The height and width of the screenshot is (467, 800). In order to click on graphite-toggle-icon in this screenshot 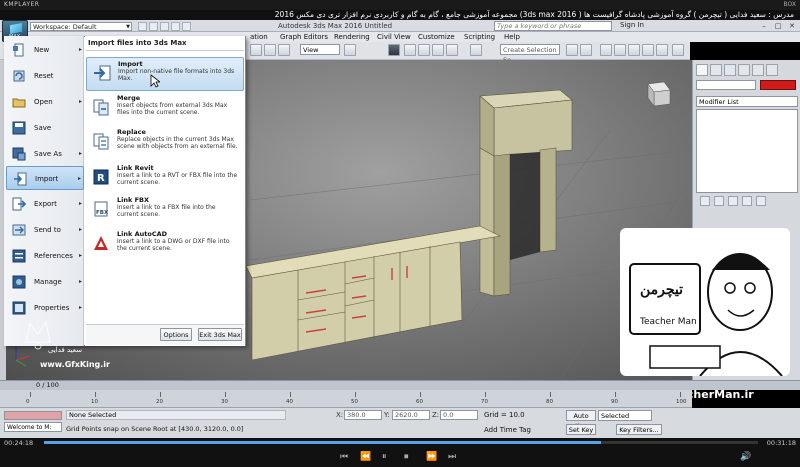, I will do `click(634, 50)`.